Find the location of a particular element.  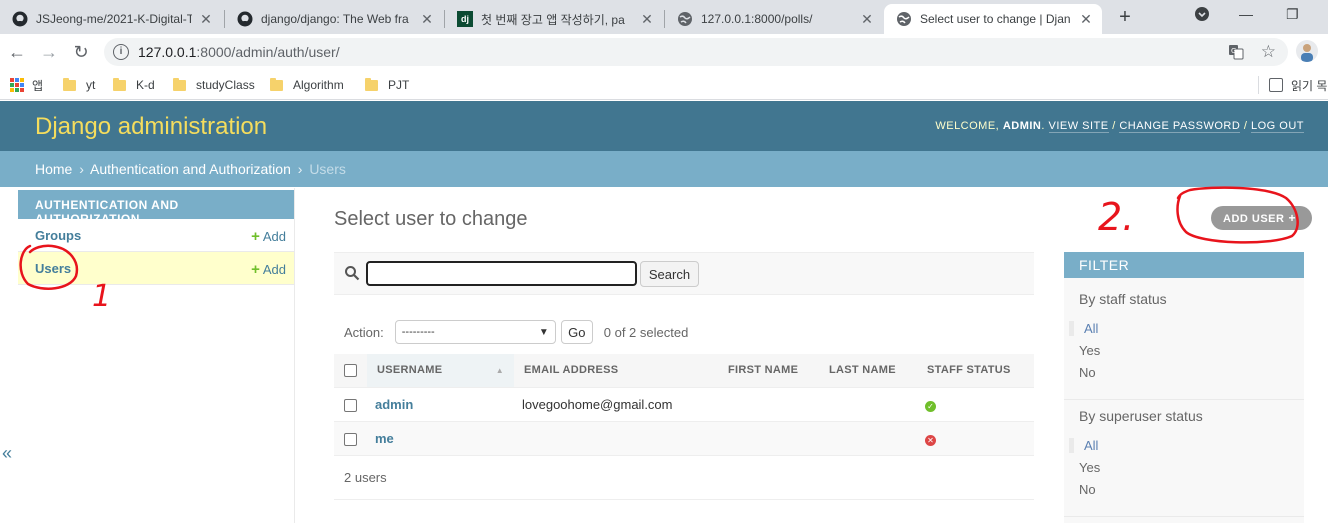

search-button: Search is located at coordinates (669, 274).